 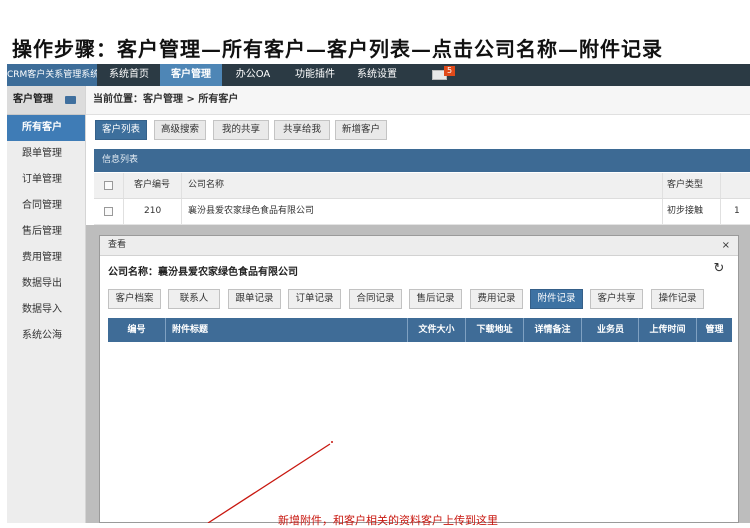 I want to click on annotation-text: 新增附件，和客户相关的资料客户上传到这里, so click(x=388, y=520).